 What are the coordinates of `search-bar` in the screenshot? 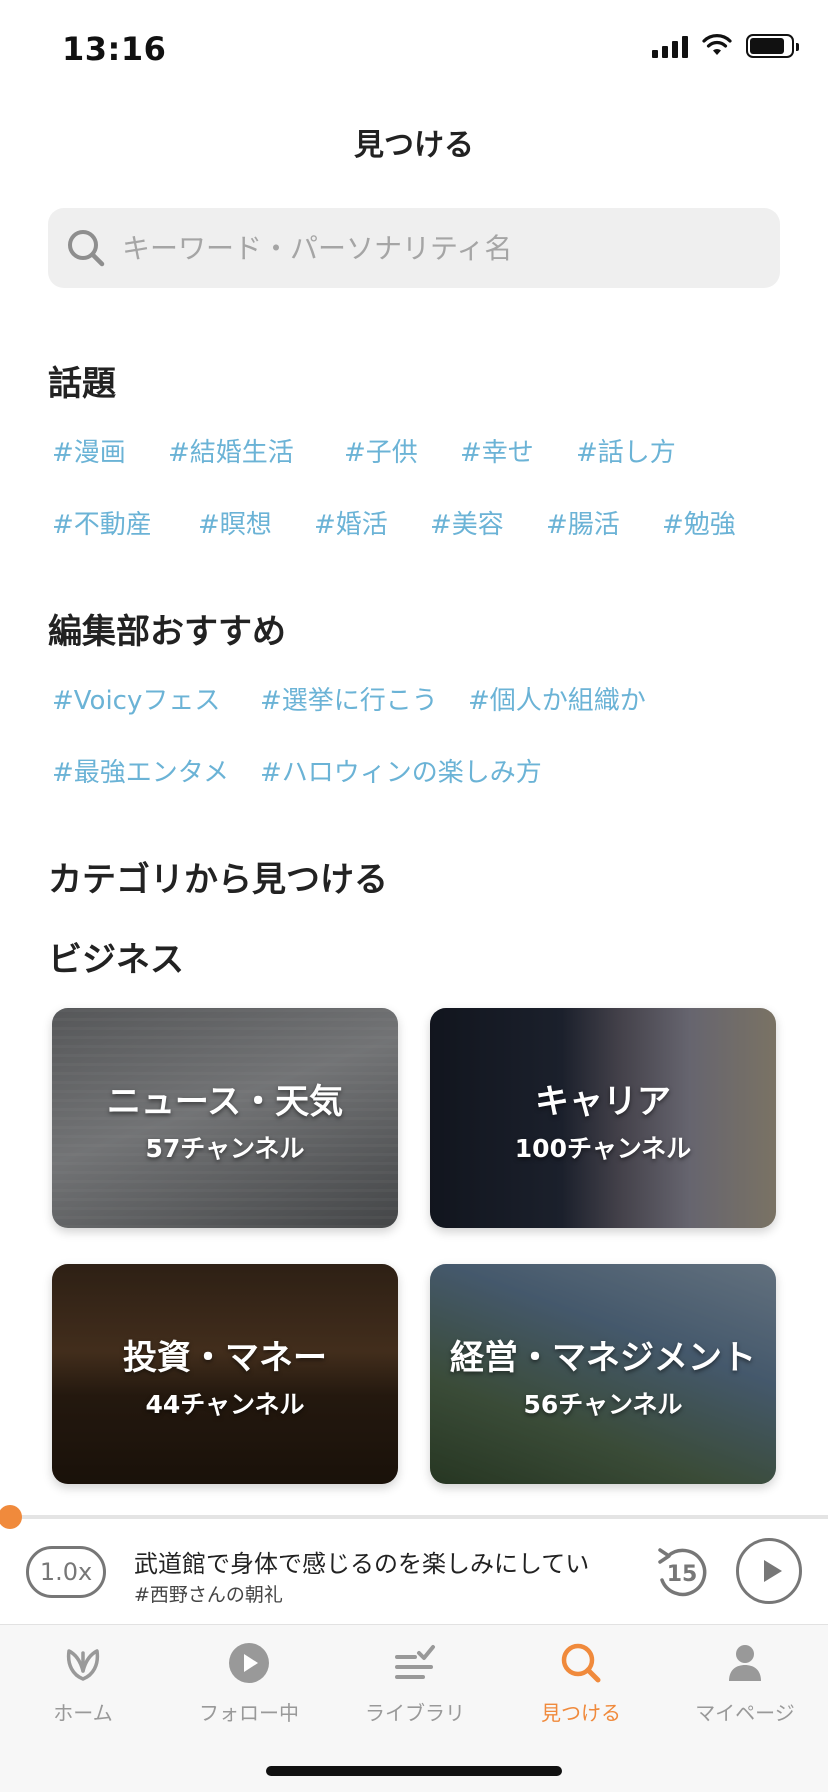 It's located at (414, 248).